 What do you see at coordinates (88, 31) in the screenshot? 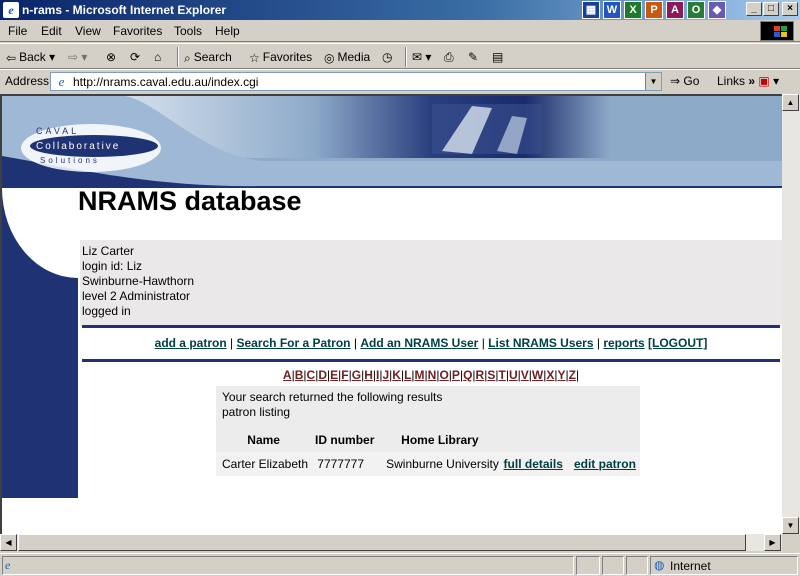
I see `menu-view: View` at bounding box center [88, 31].